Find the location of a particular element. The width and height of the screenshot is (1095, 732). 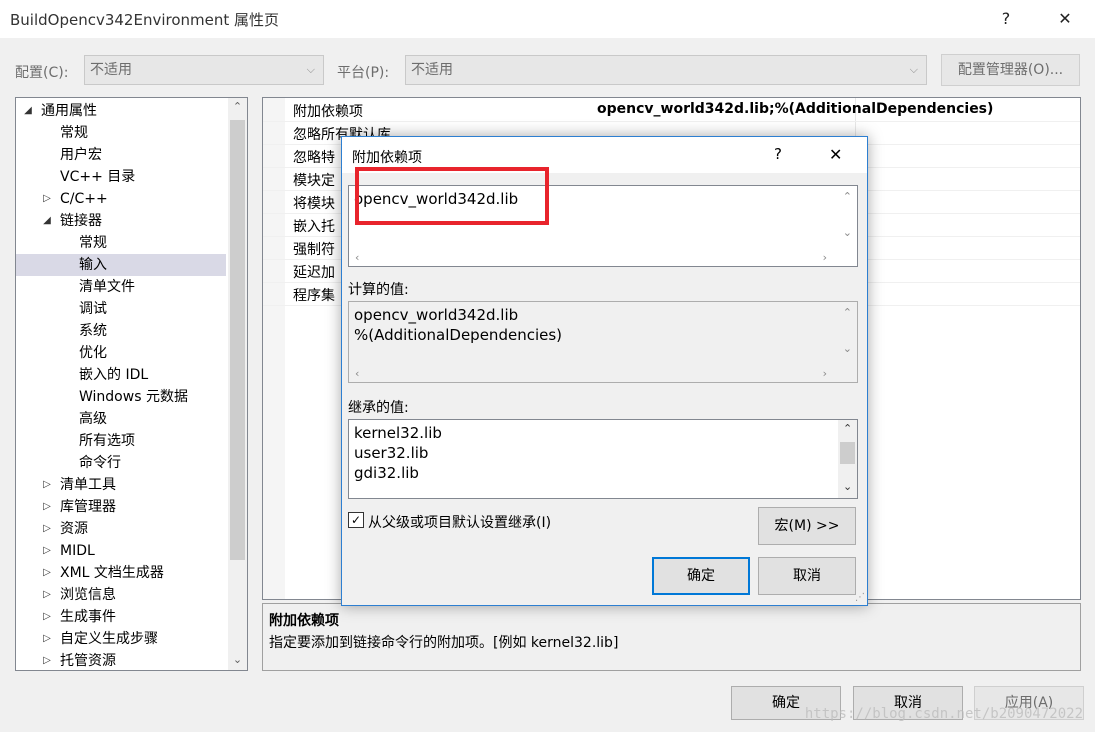

description-title: 附加依赖项 is located at coordinates (304, 621).